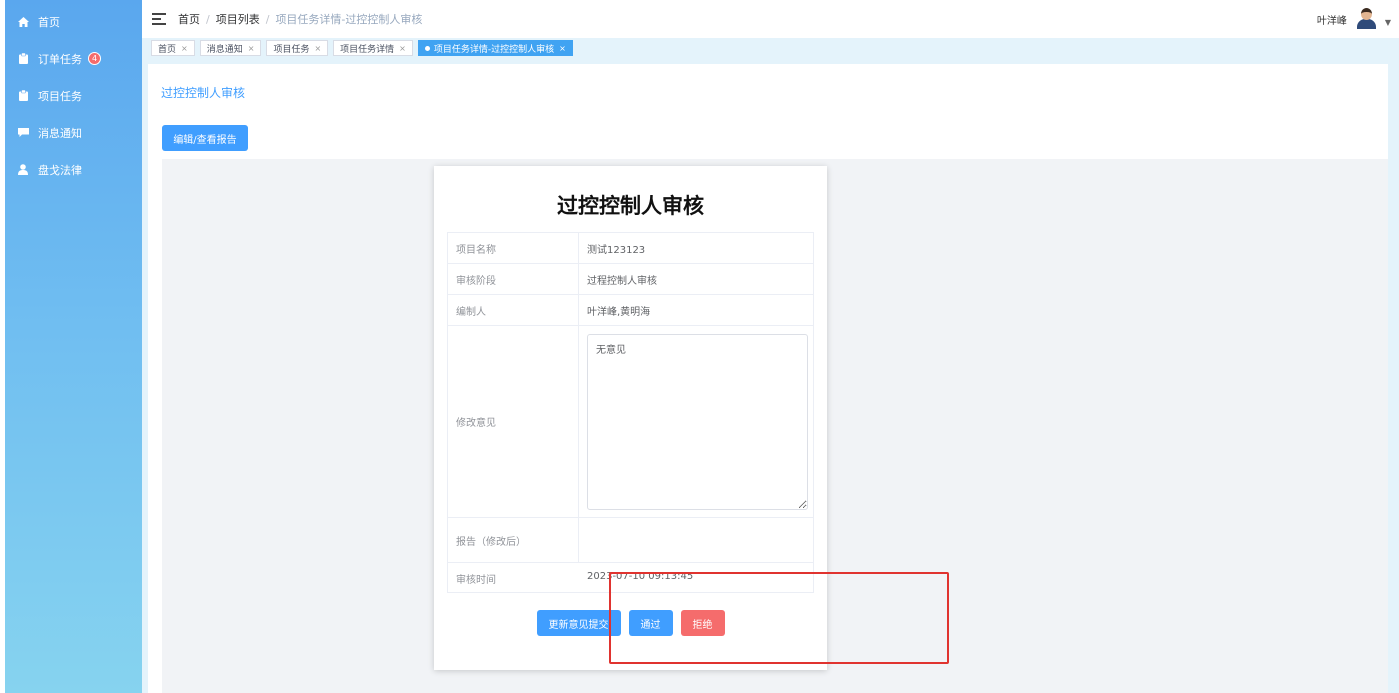 Image resolution: width=1399 pixels, height=693 pixels. Describe the element at coordinates (23, 170) in the screenshot. I see `user-icon` at that location.